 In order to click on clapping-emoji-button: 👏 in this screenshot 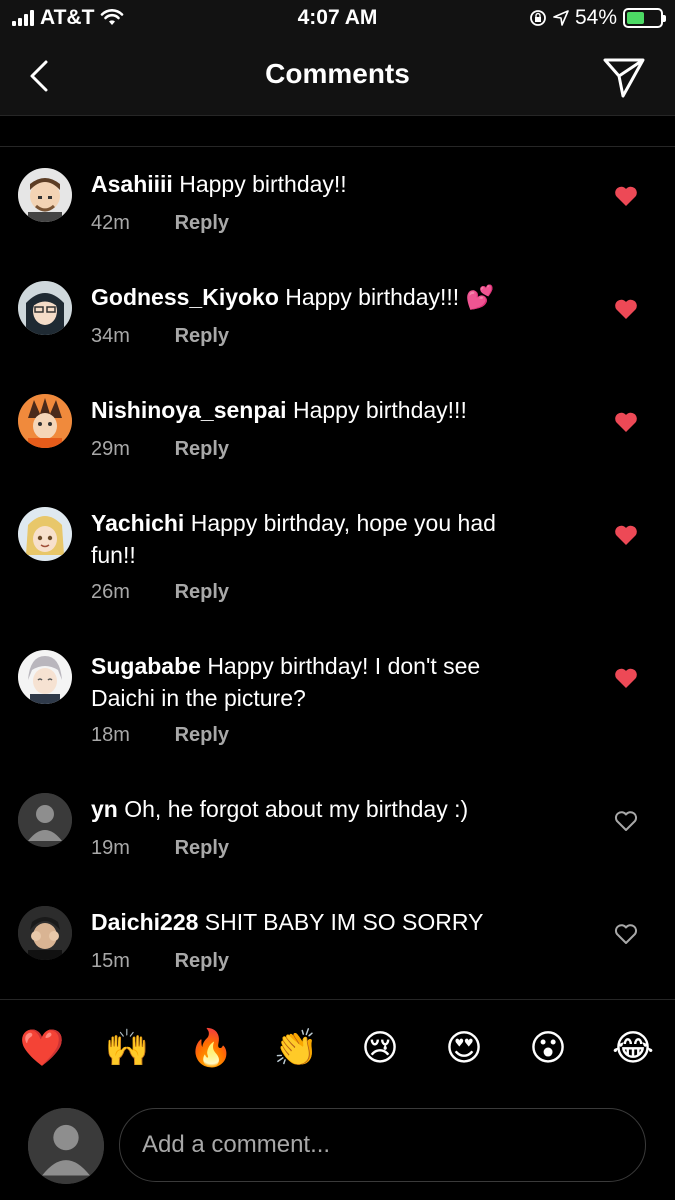, I will do `click(296, 1049)`.